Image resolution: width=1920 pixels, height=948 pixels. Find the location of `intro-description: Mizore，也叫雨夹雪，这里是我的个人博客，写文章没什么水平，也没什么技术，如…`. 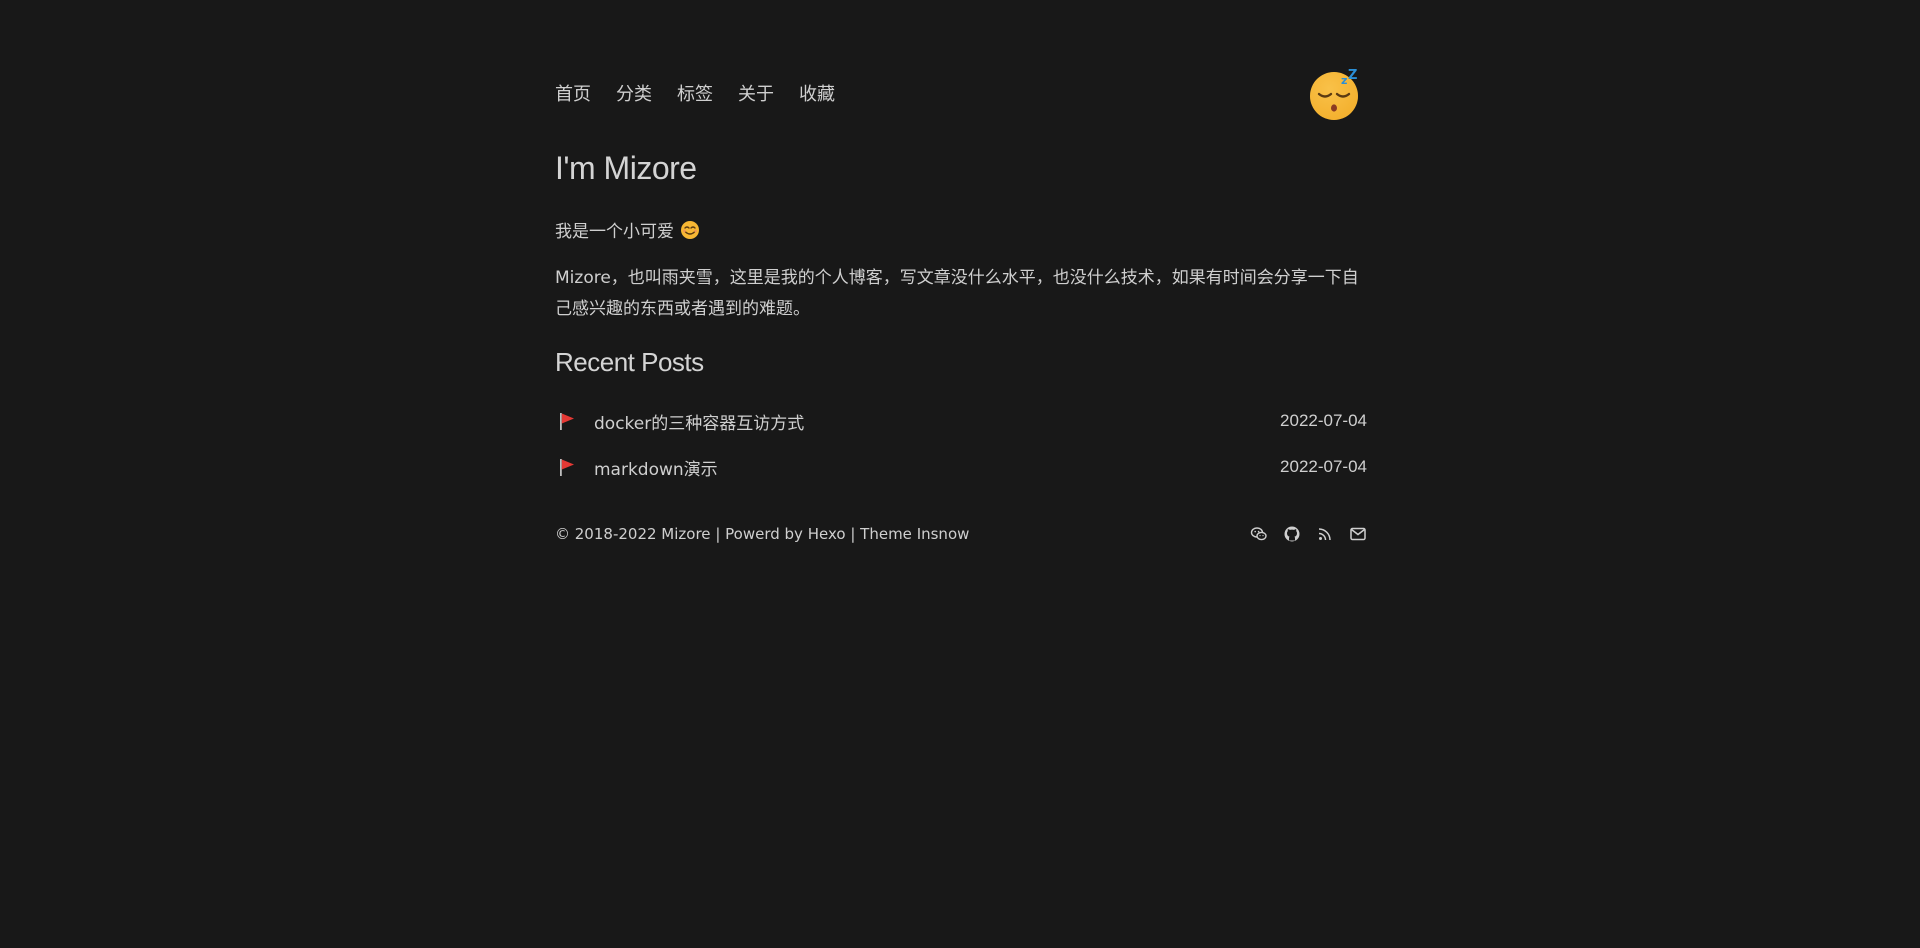

intro-description: Mizore，也叫雨夹雪，这里是我的个人博客，写文章没什么水平，也没什么技术，如… is located at coordinates (957, 293).